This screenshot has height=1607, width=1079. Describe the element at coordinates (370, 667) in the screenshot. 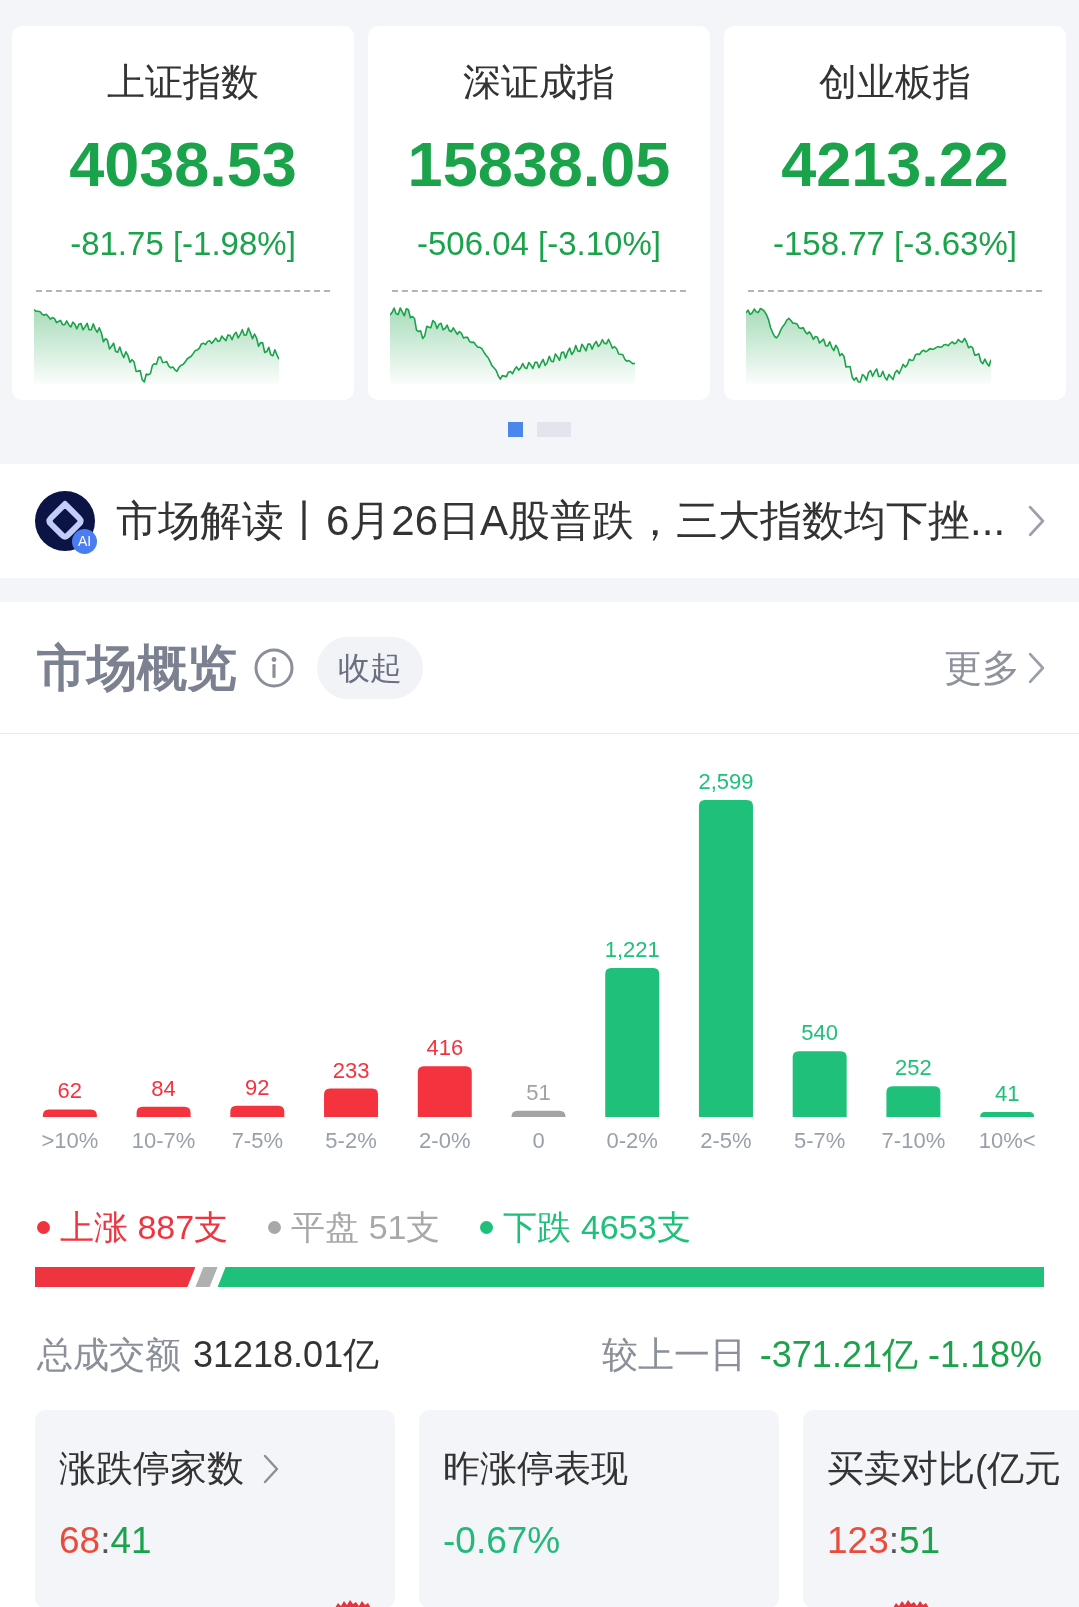

I see `collapse-button: 收起` at that location.